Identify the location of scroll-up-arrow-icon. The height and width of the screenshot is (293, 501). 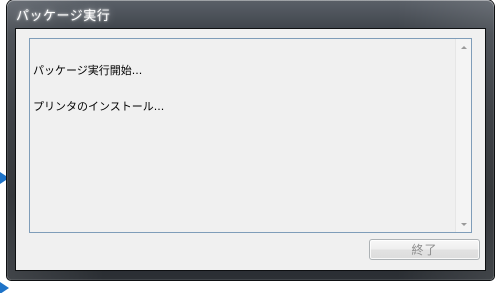
(463, 47).